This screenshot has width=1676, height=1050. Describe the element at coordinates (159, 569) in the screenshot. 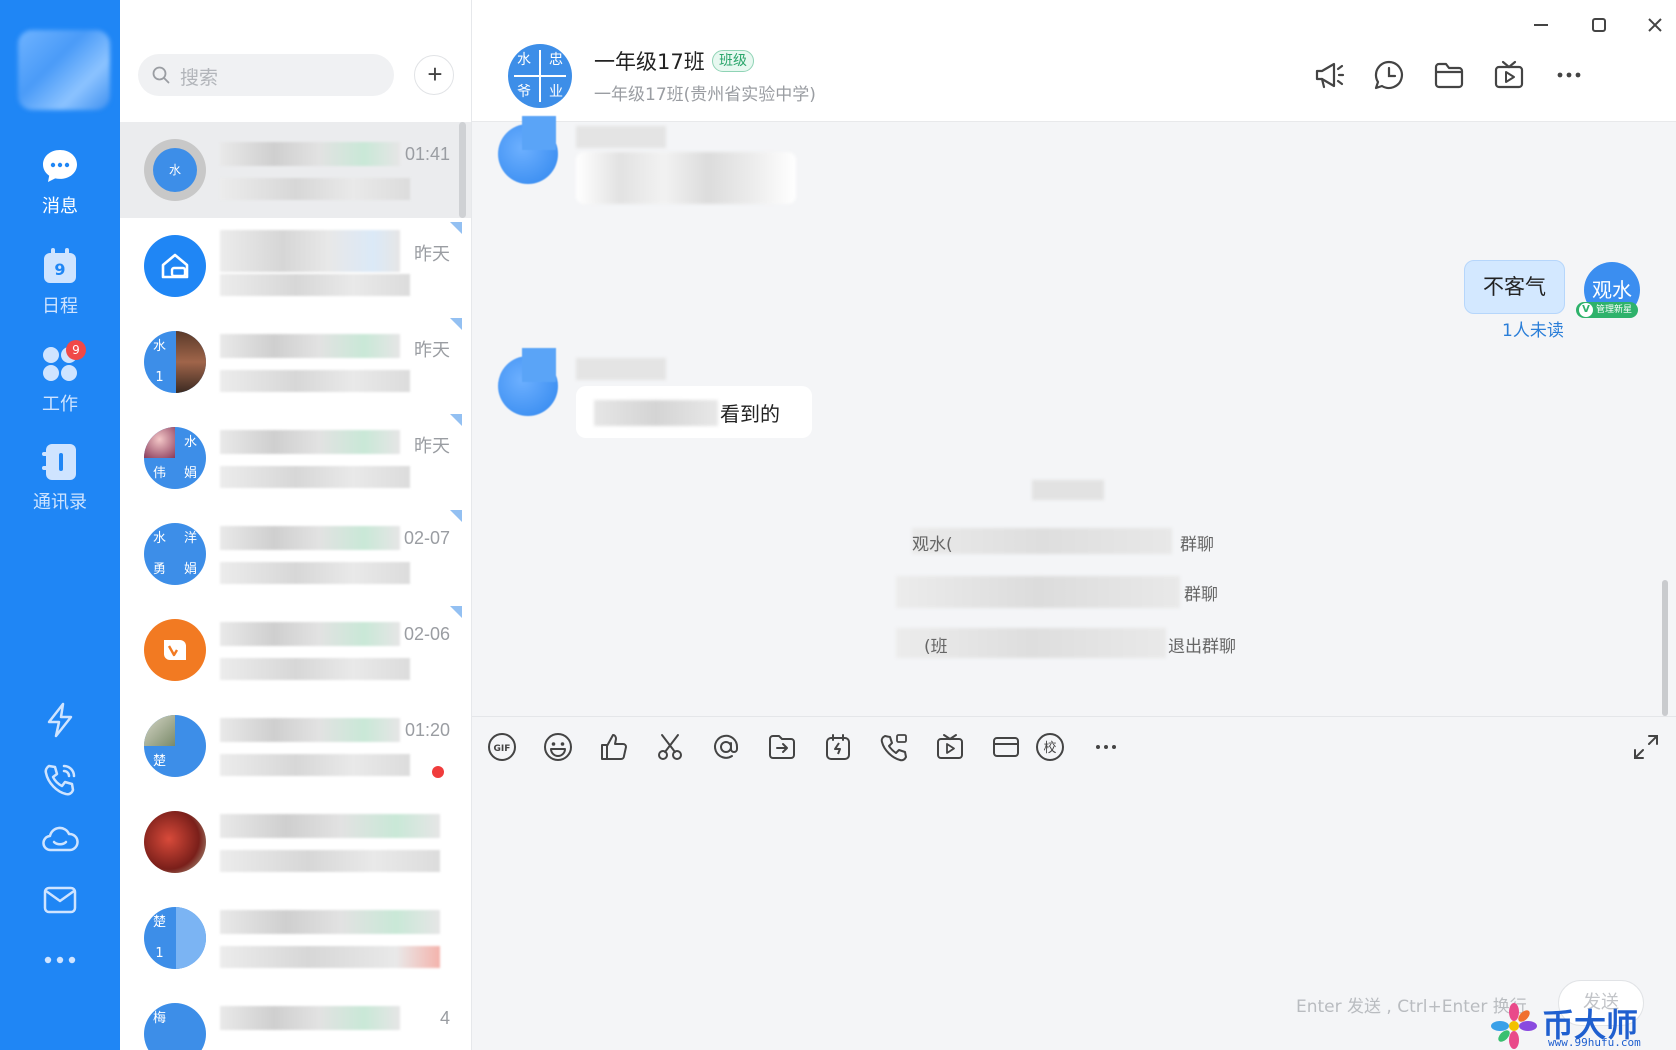

I see `avatar-text: 勇` at that location.